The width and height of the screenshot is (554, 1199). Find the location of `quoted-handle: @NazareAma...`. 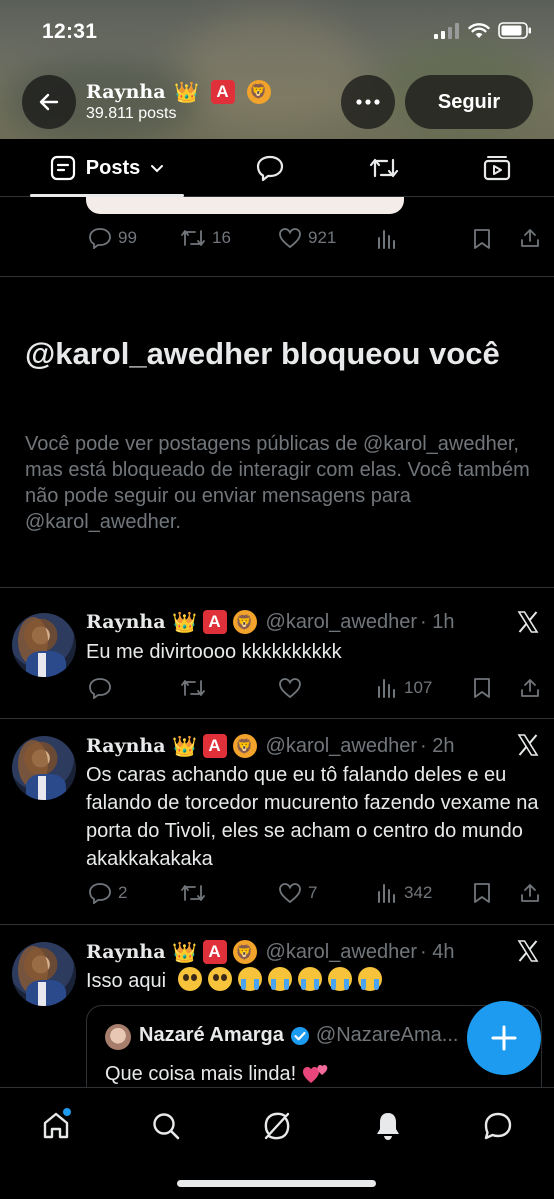

quoted-handle: @NazareAma... is located at coordinates (387, 1035).